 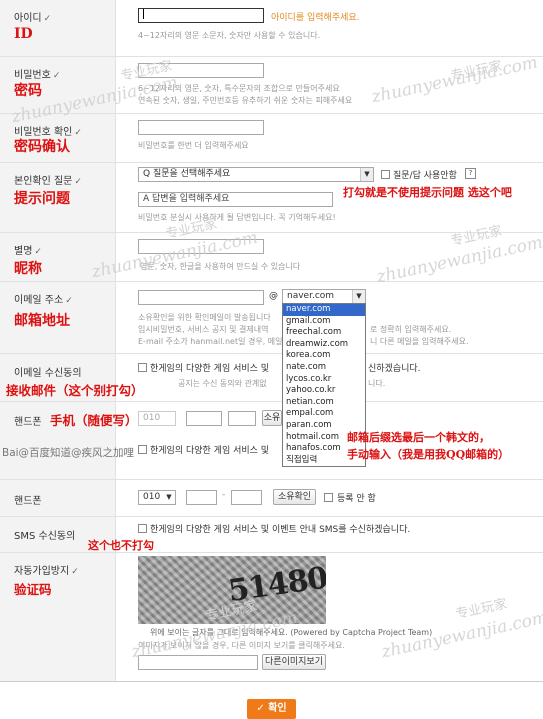 What do you see at coordinates (237, 217) in the screenshot?
I see `question-hint: 비밀번호 분실시 사용하게 될 답변입니다. 꼭 기억해두세요!` at bounding box center [237, 217].